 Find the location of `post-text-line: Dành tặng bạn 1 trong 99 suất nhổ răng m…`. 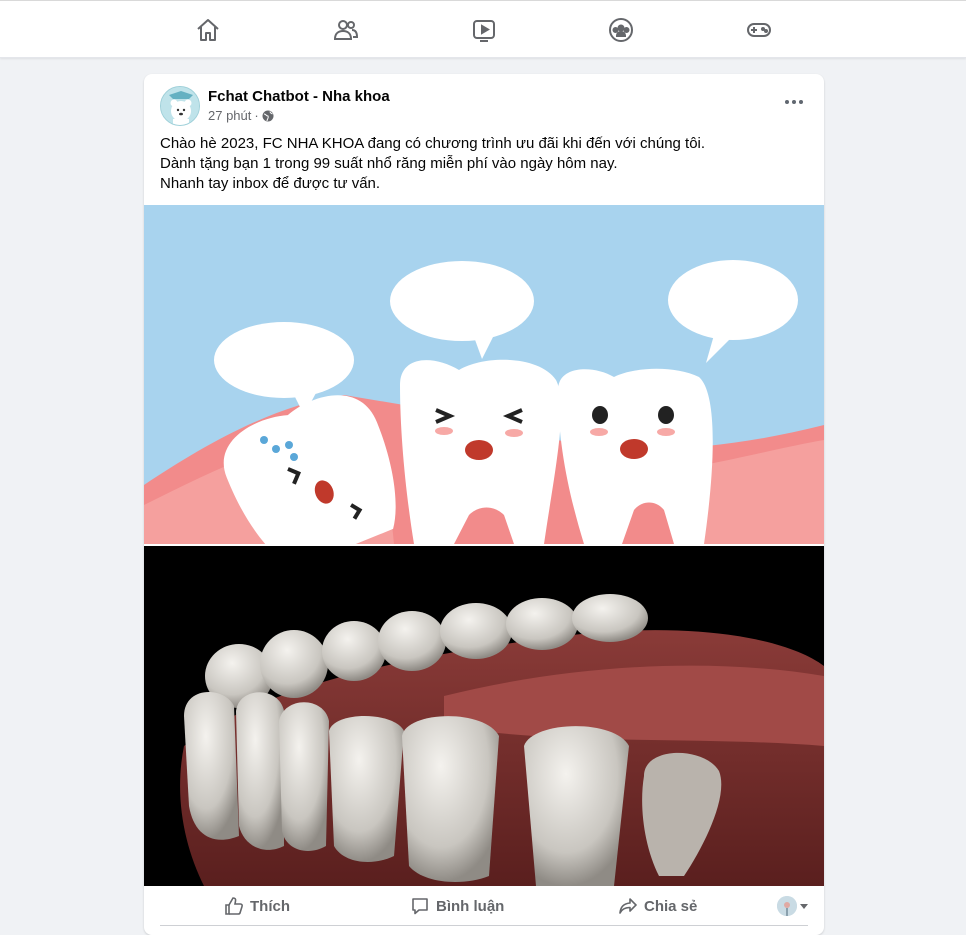

post-text-line: Dành tặng bạn 1 trong 99 suất nhổ răng m… is located at coordinates (389, 163).